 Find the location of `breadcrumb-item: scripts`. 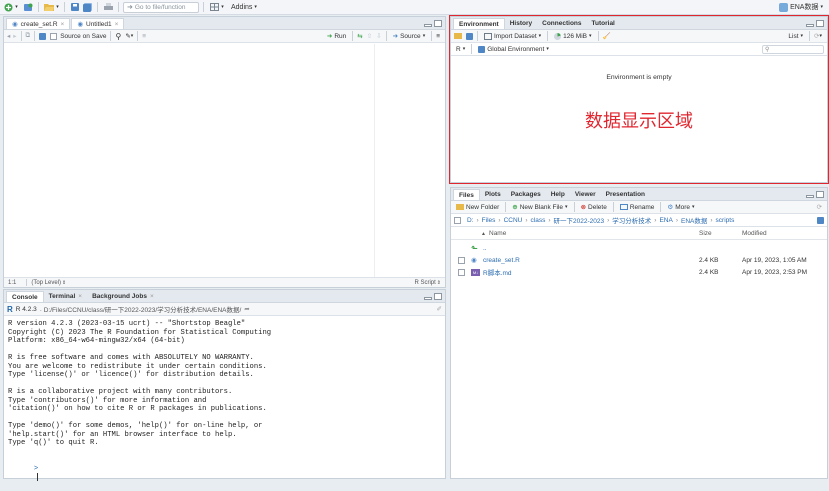

breadcrumb-item: scripts is located at coordinates (725, 220).